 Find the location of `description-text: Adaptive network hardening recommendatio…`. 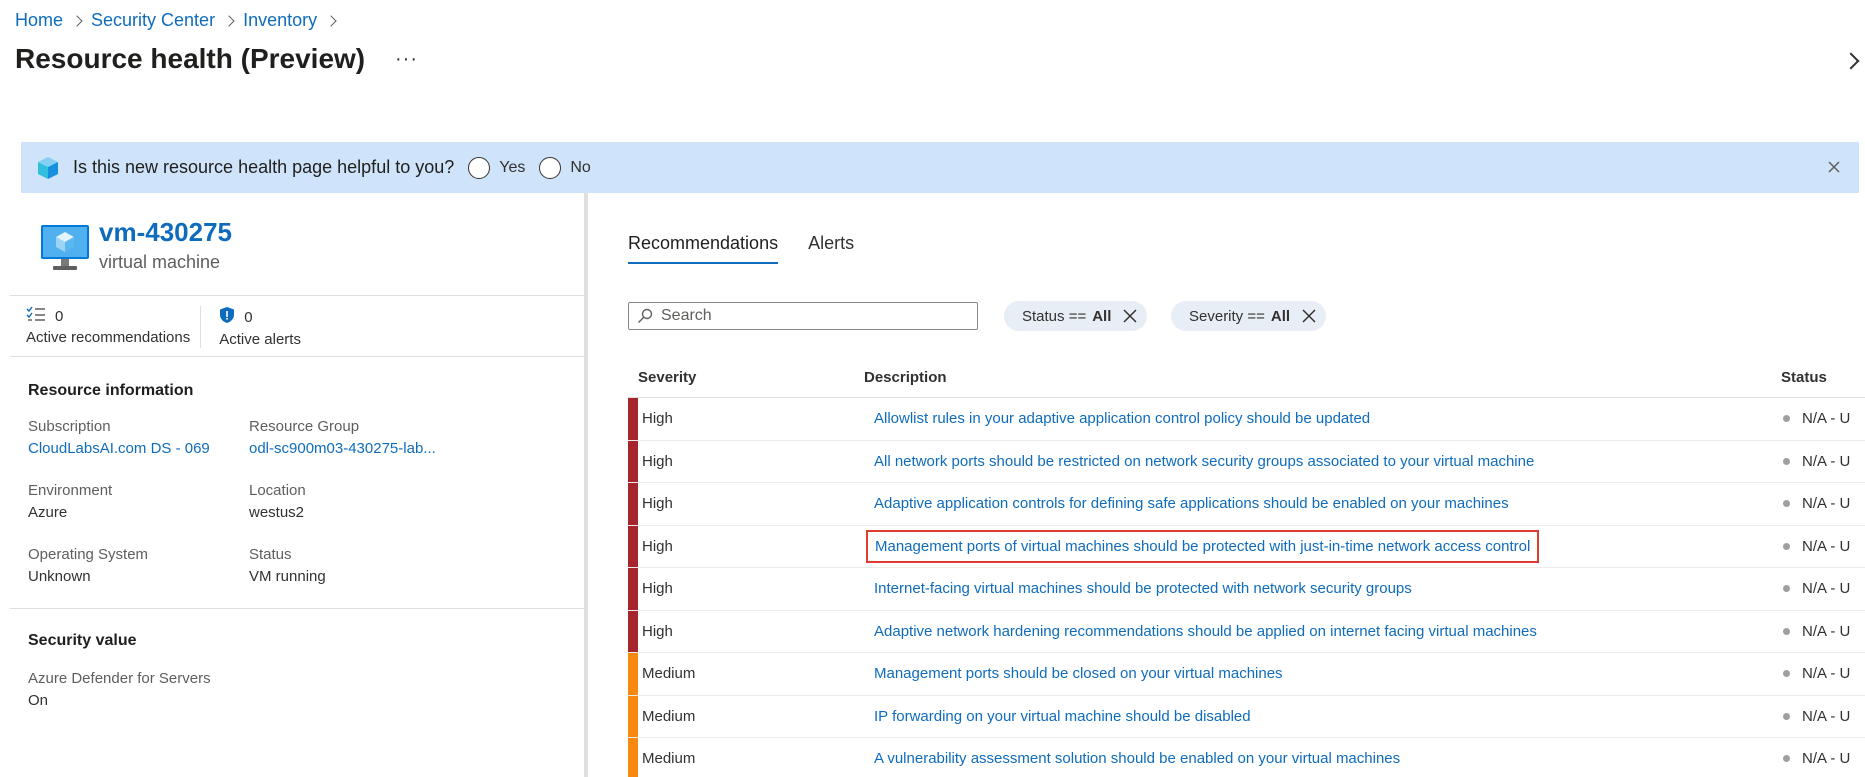

description-text: Adaptive network hardening recommendatio… is located at coordinates (1205, 631).